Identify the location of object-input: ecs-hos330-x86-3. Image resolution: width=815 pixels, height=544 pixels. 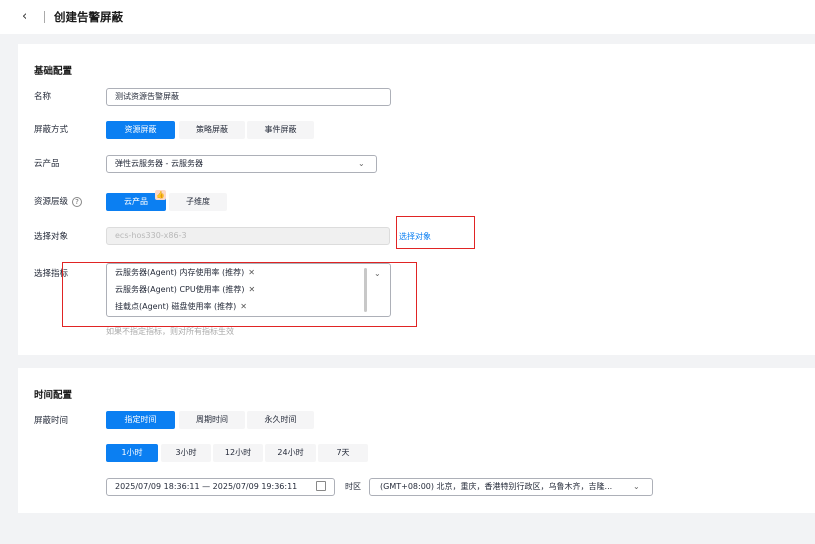
(248, 236).